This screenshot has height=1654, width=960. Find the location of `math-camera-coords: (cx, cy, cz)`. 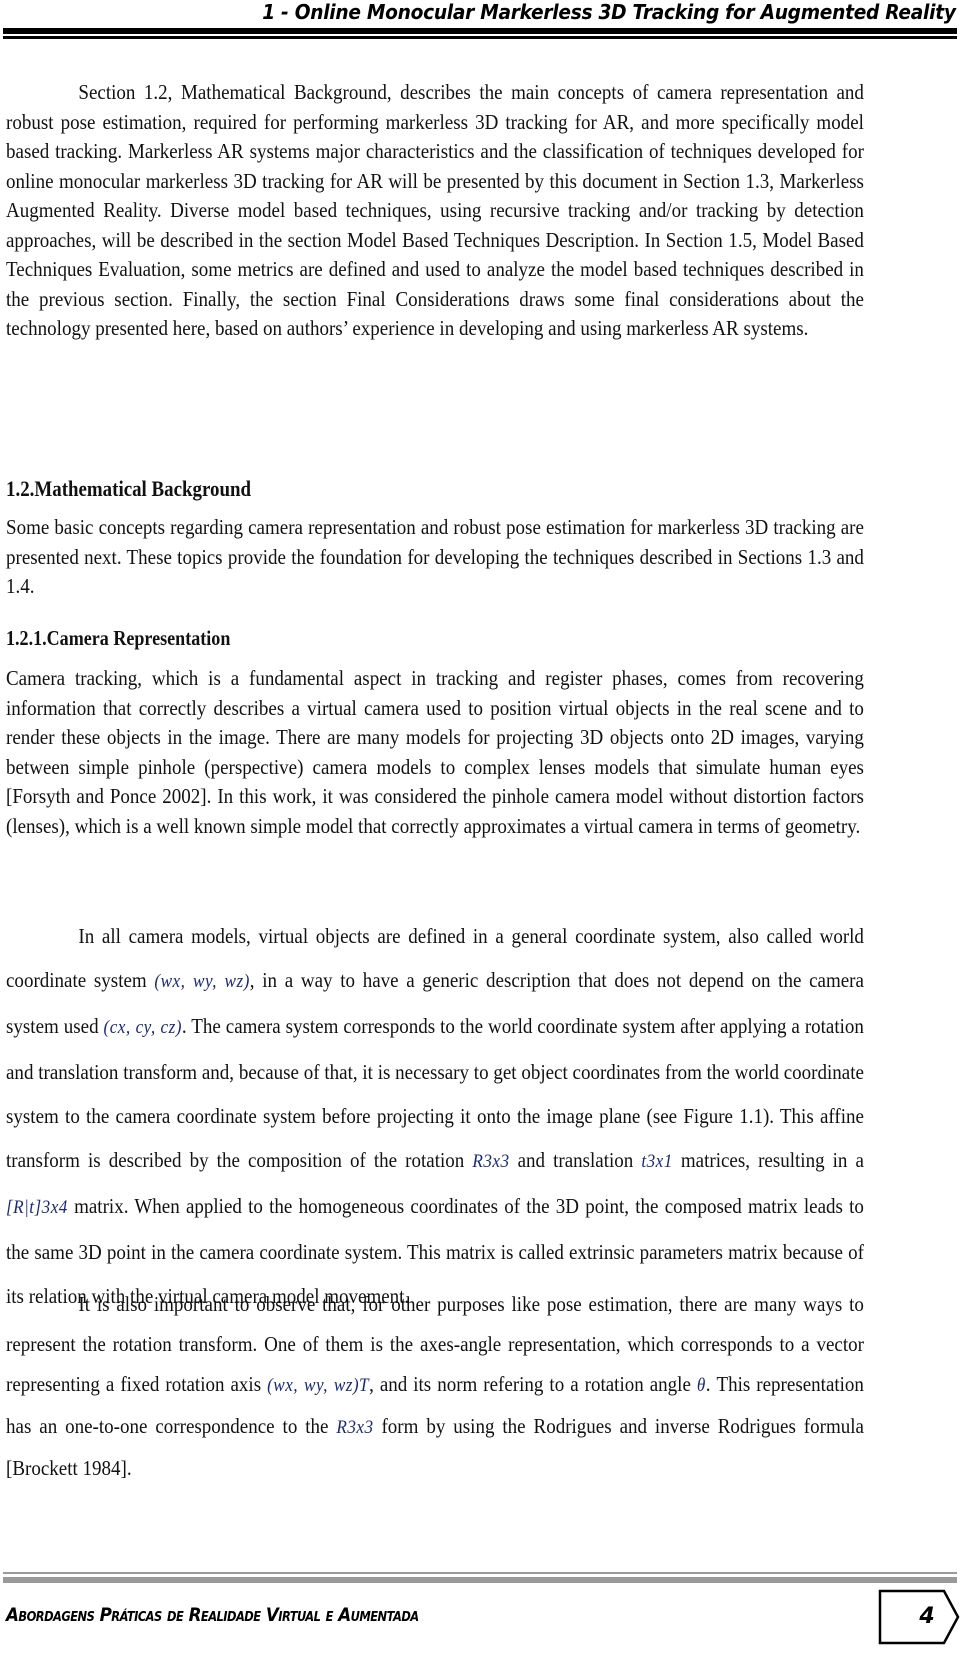

math-camera-coords: (cx, cy, cz) is located at coordinates (142, 1027).